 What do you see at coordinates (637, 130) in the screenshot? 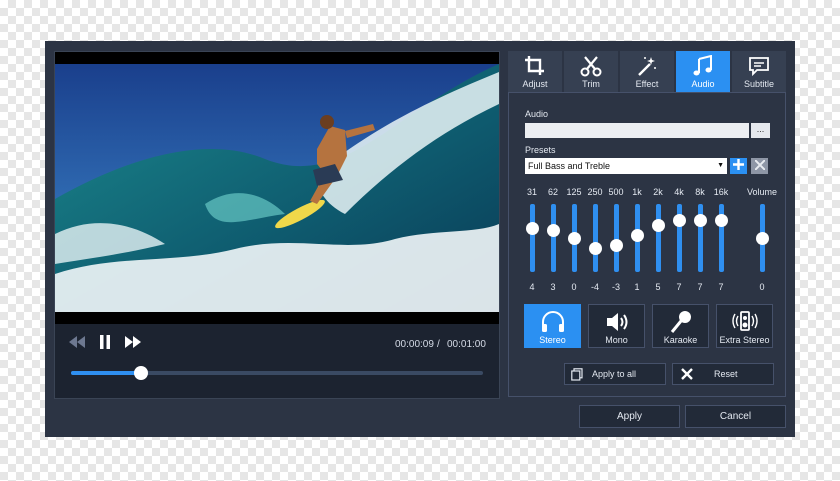
I see `audio-track-field` at bounding box center [637, 130].